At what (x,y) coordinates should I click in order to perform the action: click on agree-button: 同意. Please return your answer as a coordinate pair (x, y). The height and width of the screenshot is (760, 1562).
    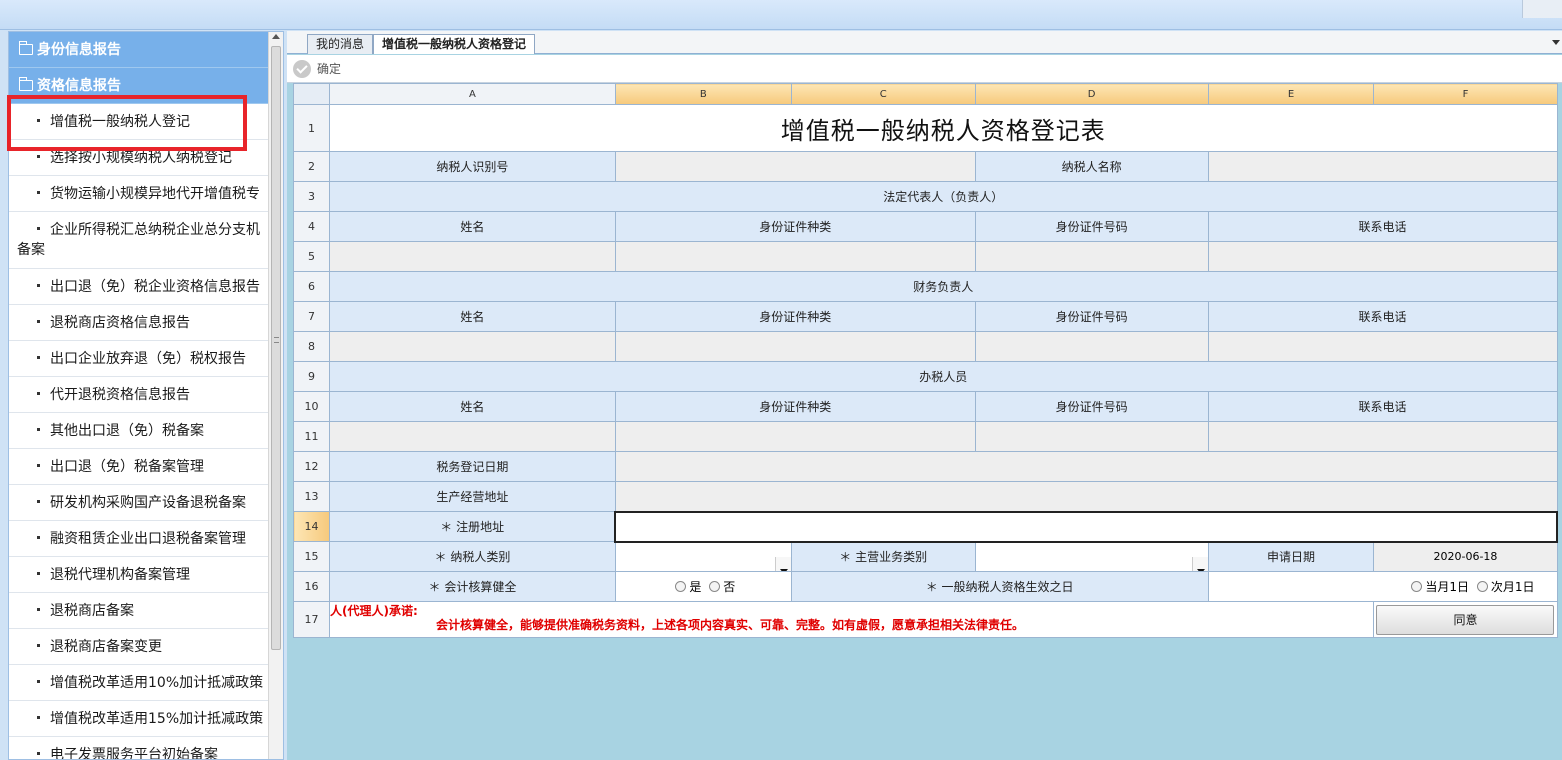
    Looking at the image, I should click on (1465, 619).